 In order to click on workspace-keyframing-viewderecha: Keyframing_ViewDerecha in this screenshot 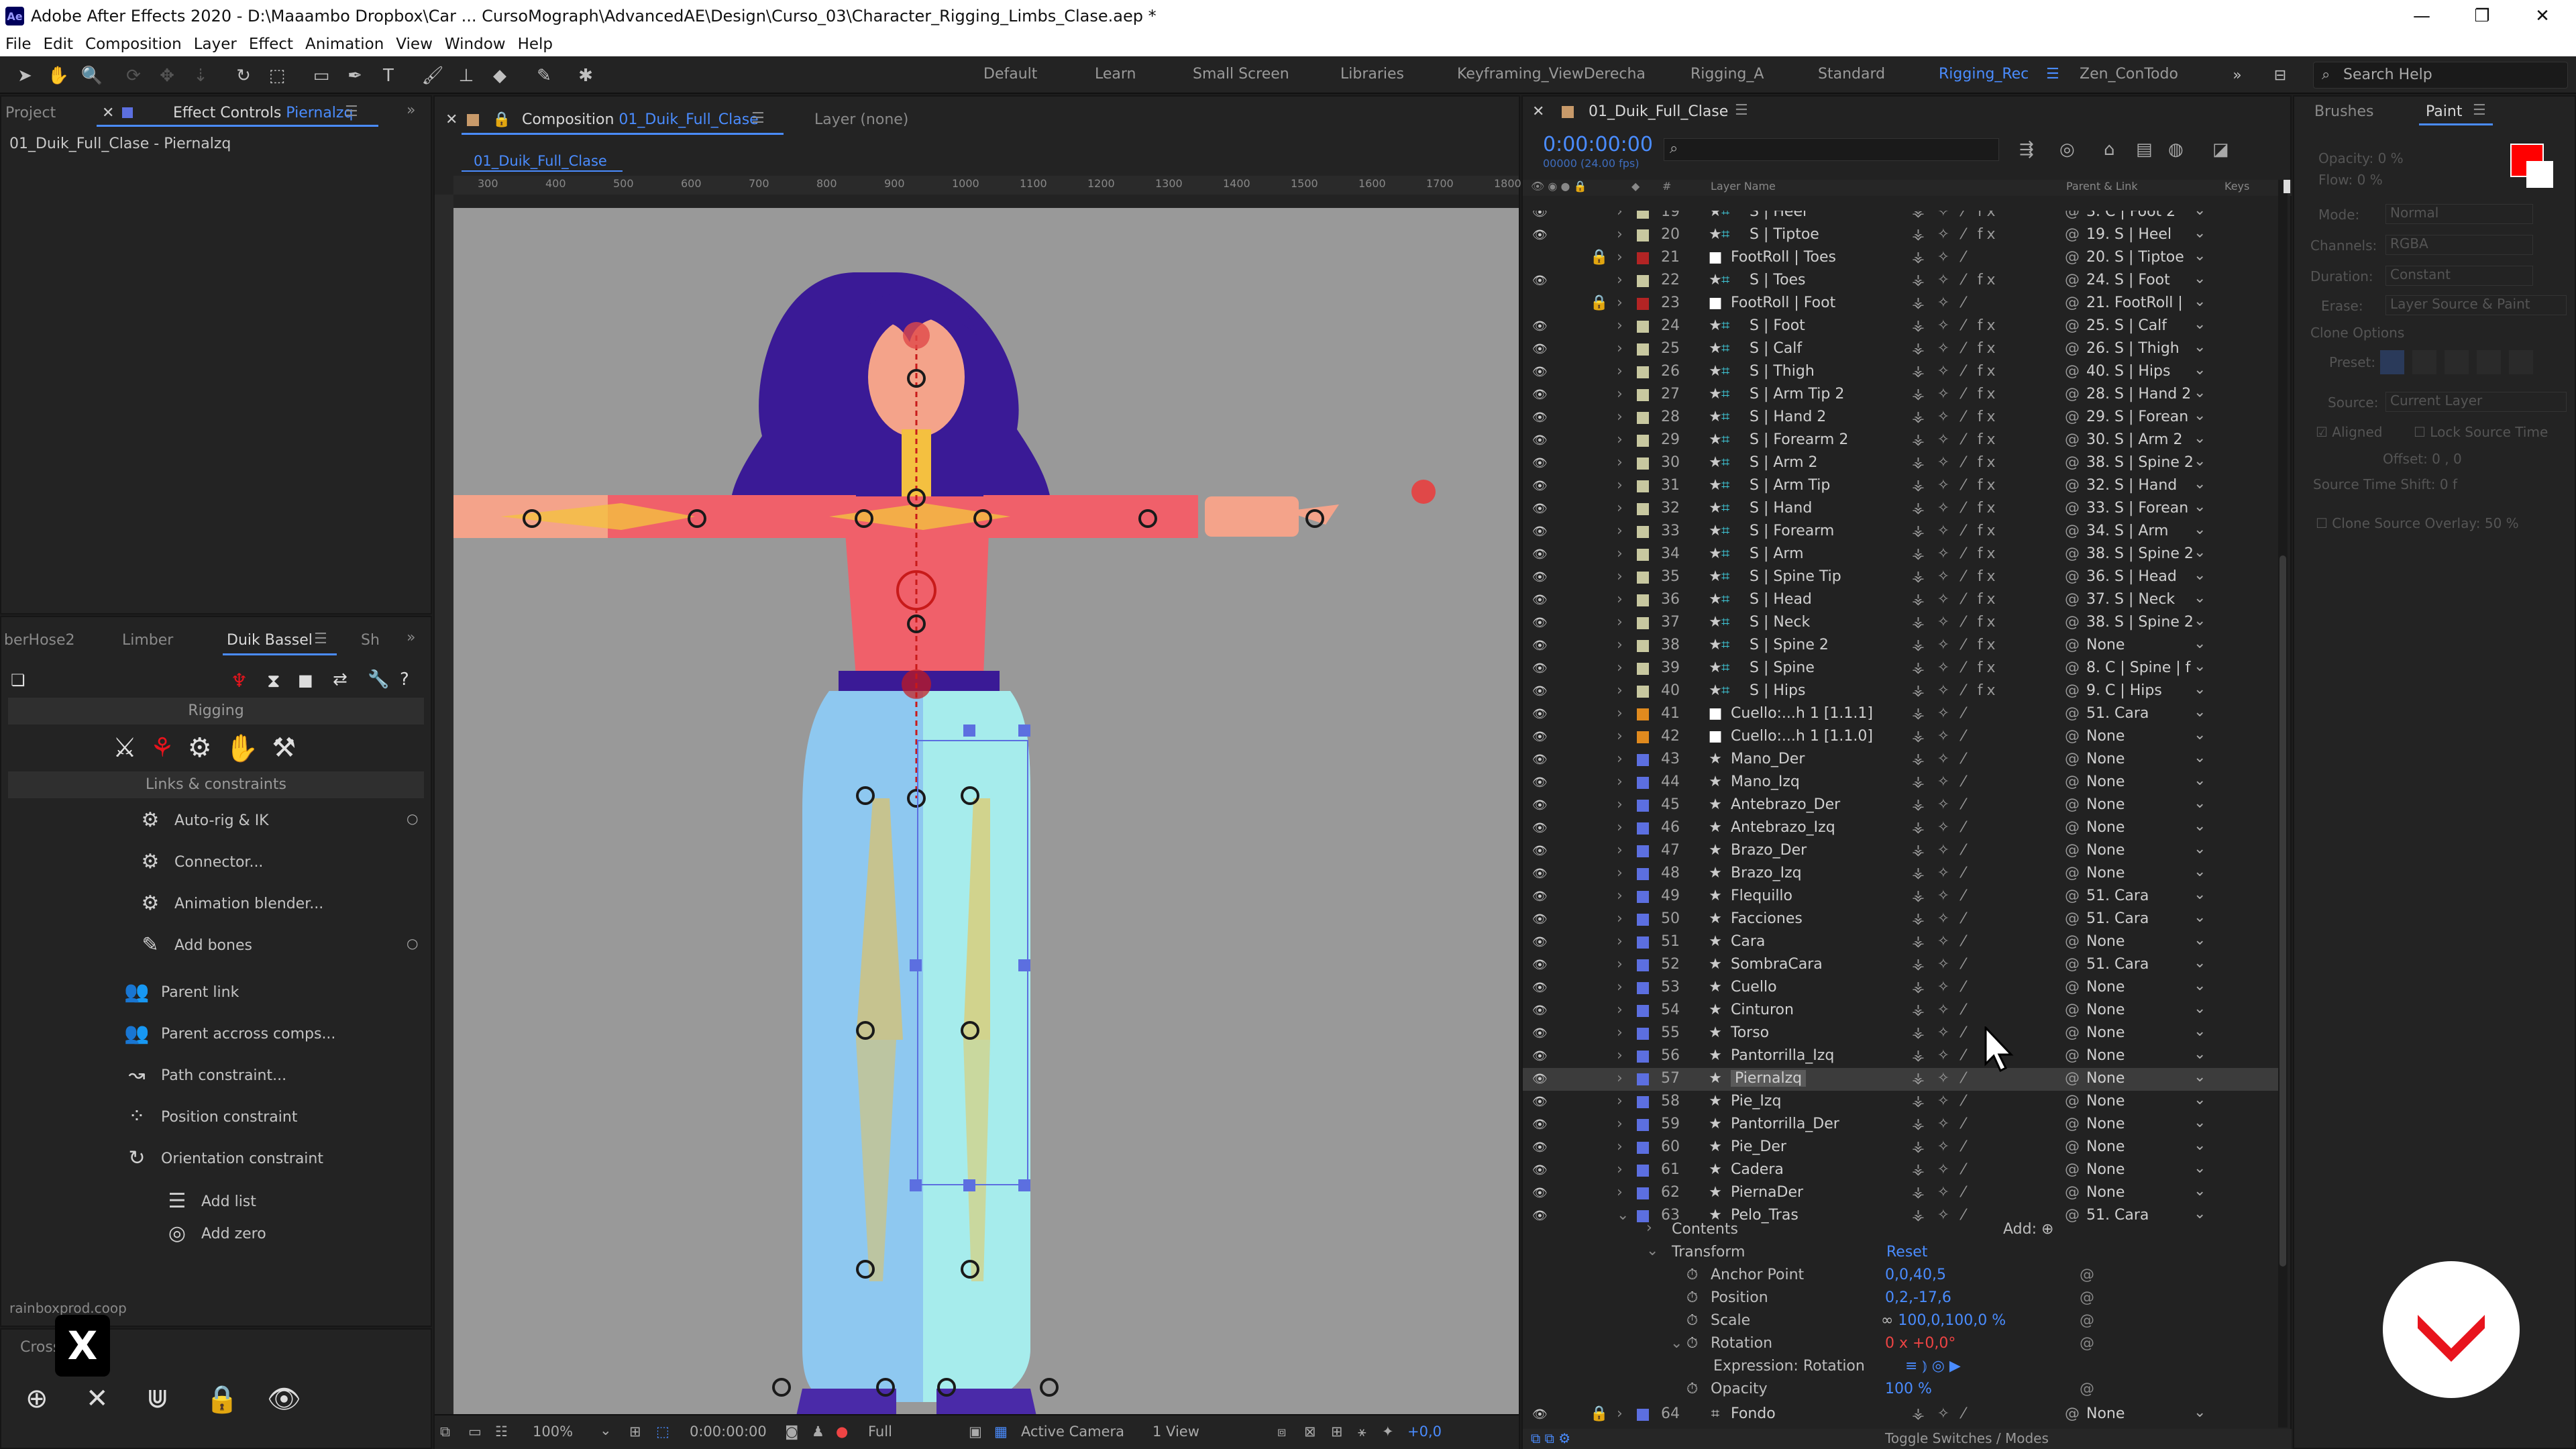, I will do `click(1551, 74)`.